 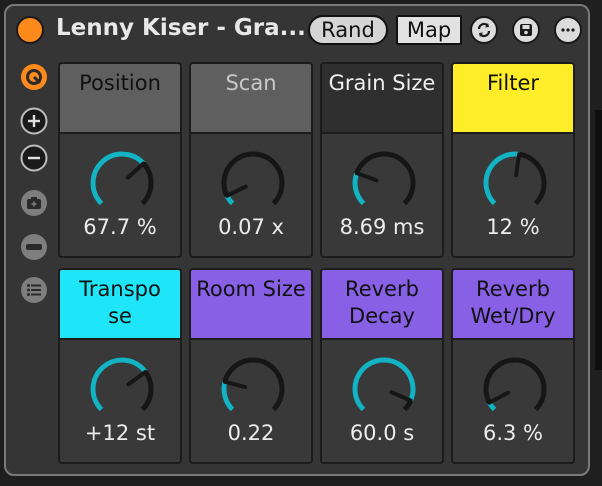 I want to click on add-macro-button, so click(x=34, y=121).